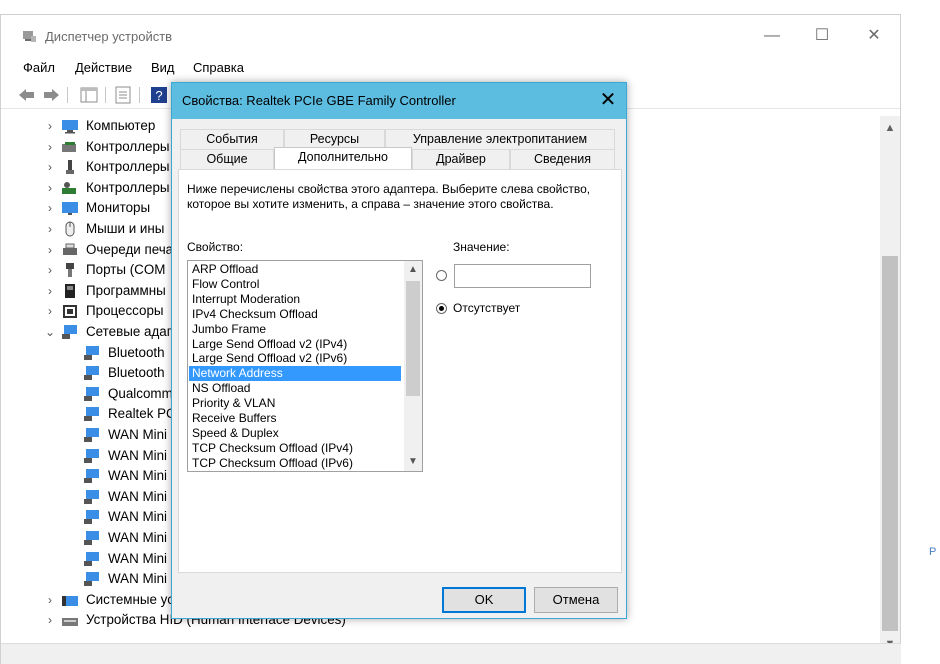 Image resolution: width=940 pixels, height=664 pixels. I want to click on menu-file: Файл, so click(39, 67).